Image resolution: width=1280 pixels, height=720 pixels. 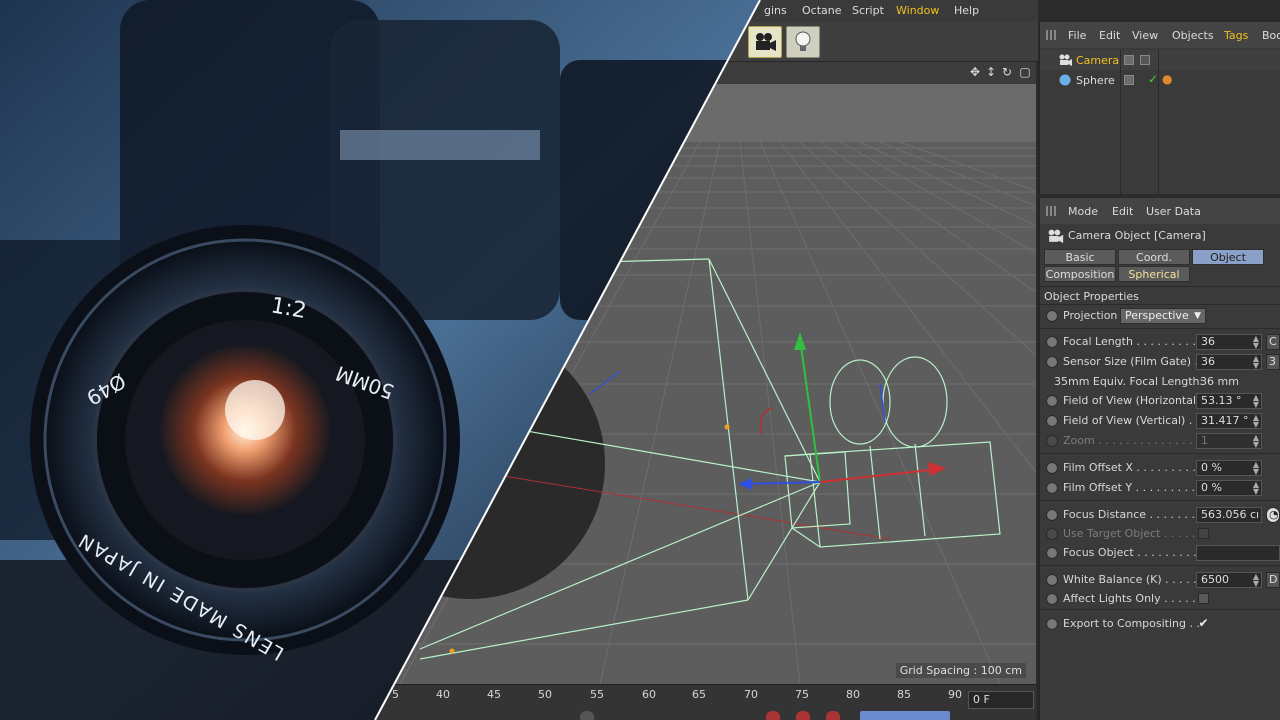 What do you see at coordinates (1238, 553) in the screenshot?
I see `focus-object-field` at bounding box center [1238, 553].